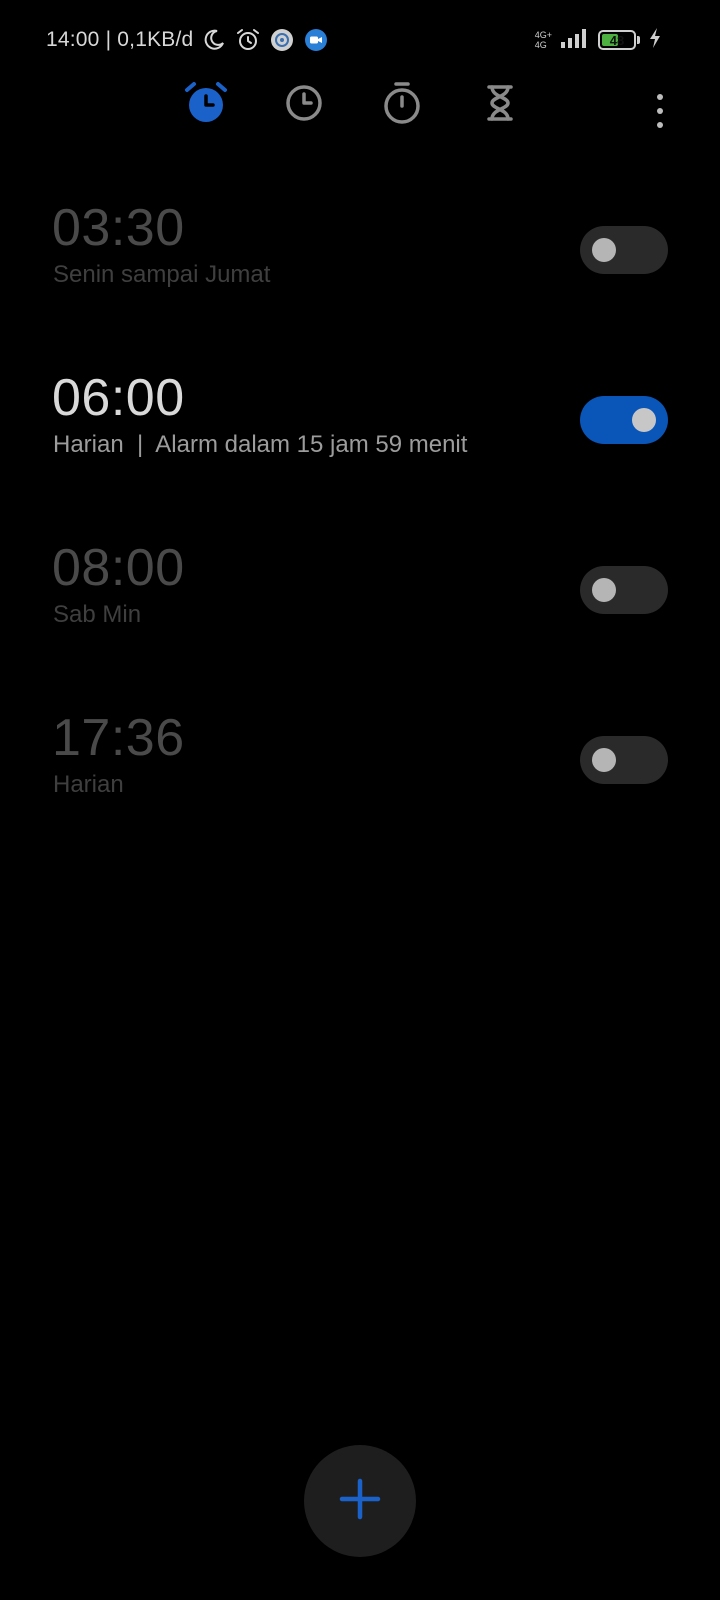 The height and width of the screenshot is (1600, 720). I want to click on video-call-icon, so click(316, 40).